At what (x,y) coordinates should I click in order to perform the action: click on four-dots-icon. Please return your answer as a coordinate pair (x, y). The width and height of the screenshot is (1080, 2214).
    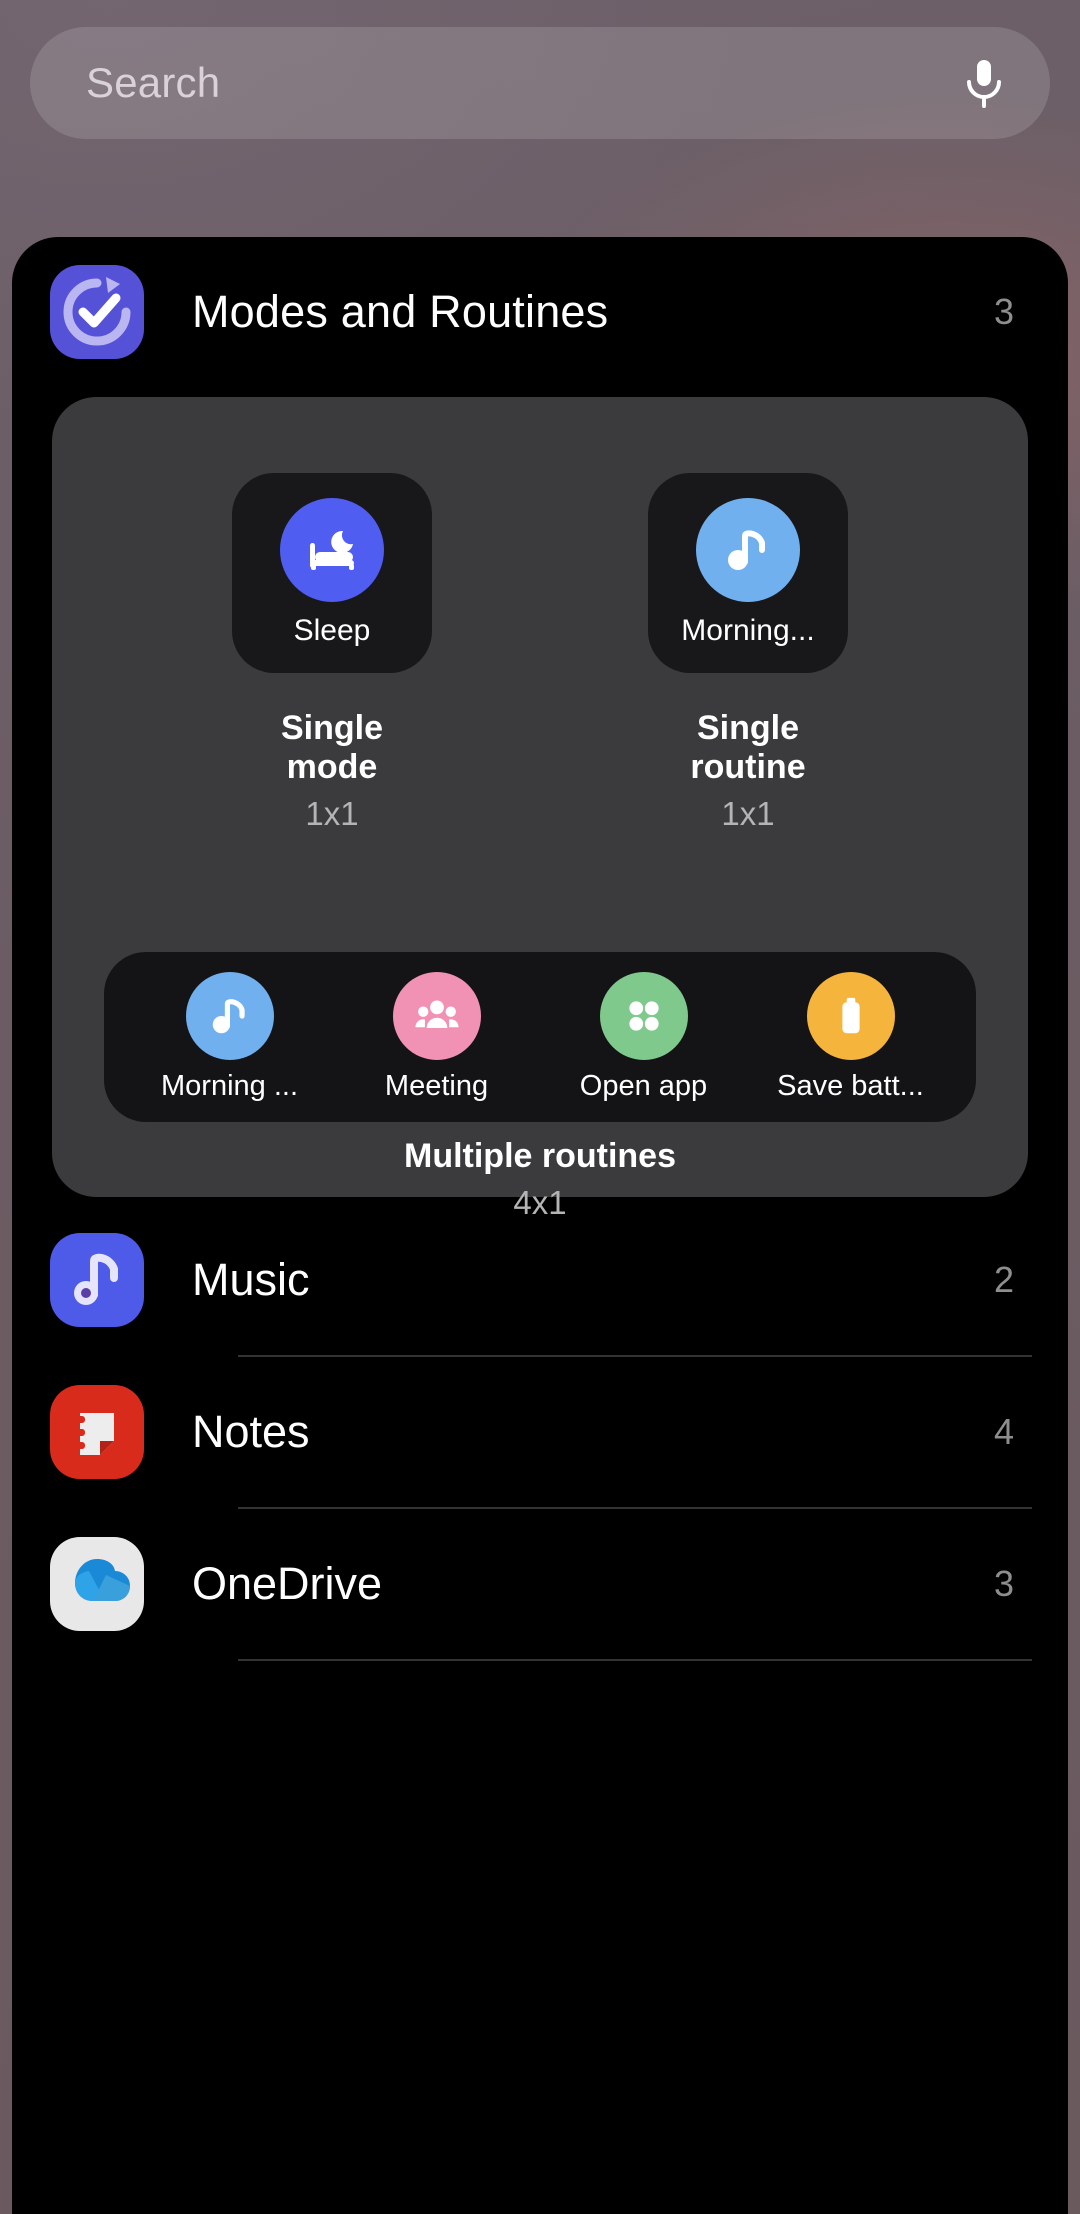
    Looking at the image, I should click on (643, 1015).